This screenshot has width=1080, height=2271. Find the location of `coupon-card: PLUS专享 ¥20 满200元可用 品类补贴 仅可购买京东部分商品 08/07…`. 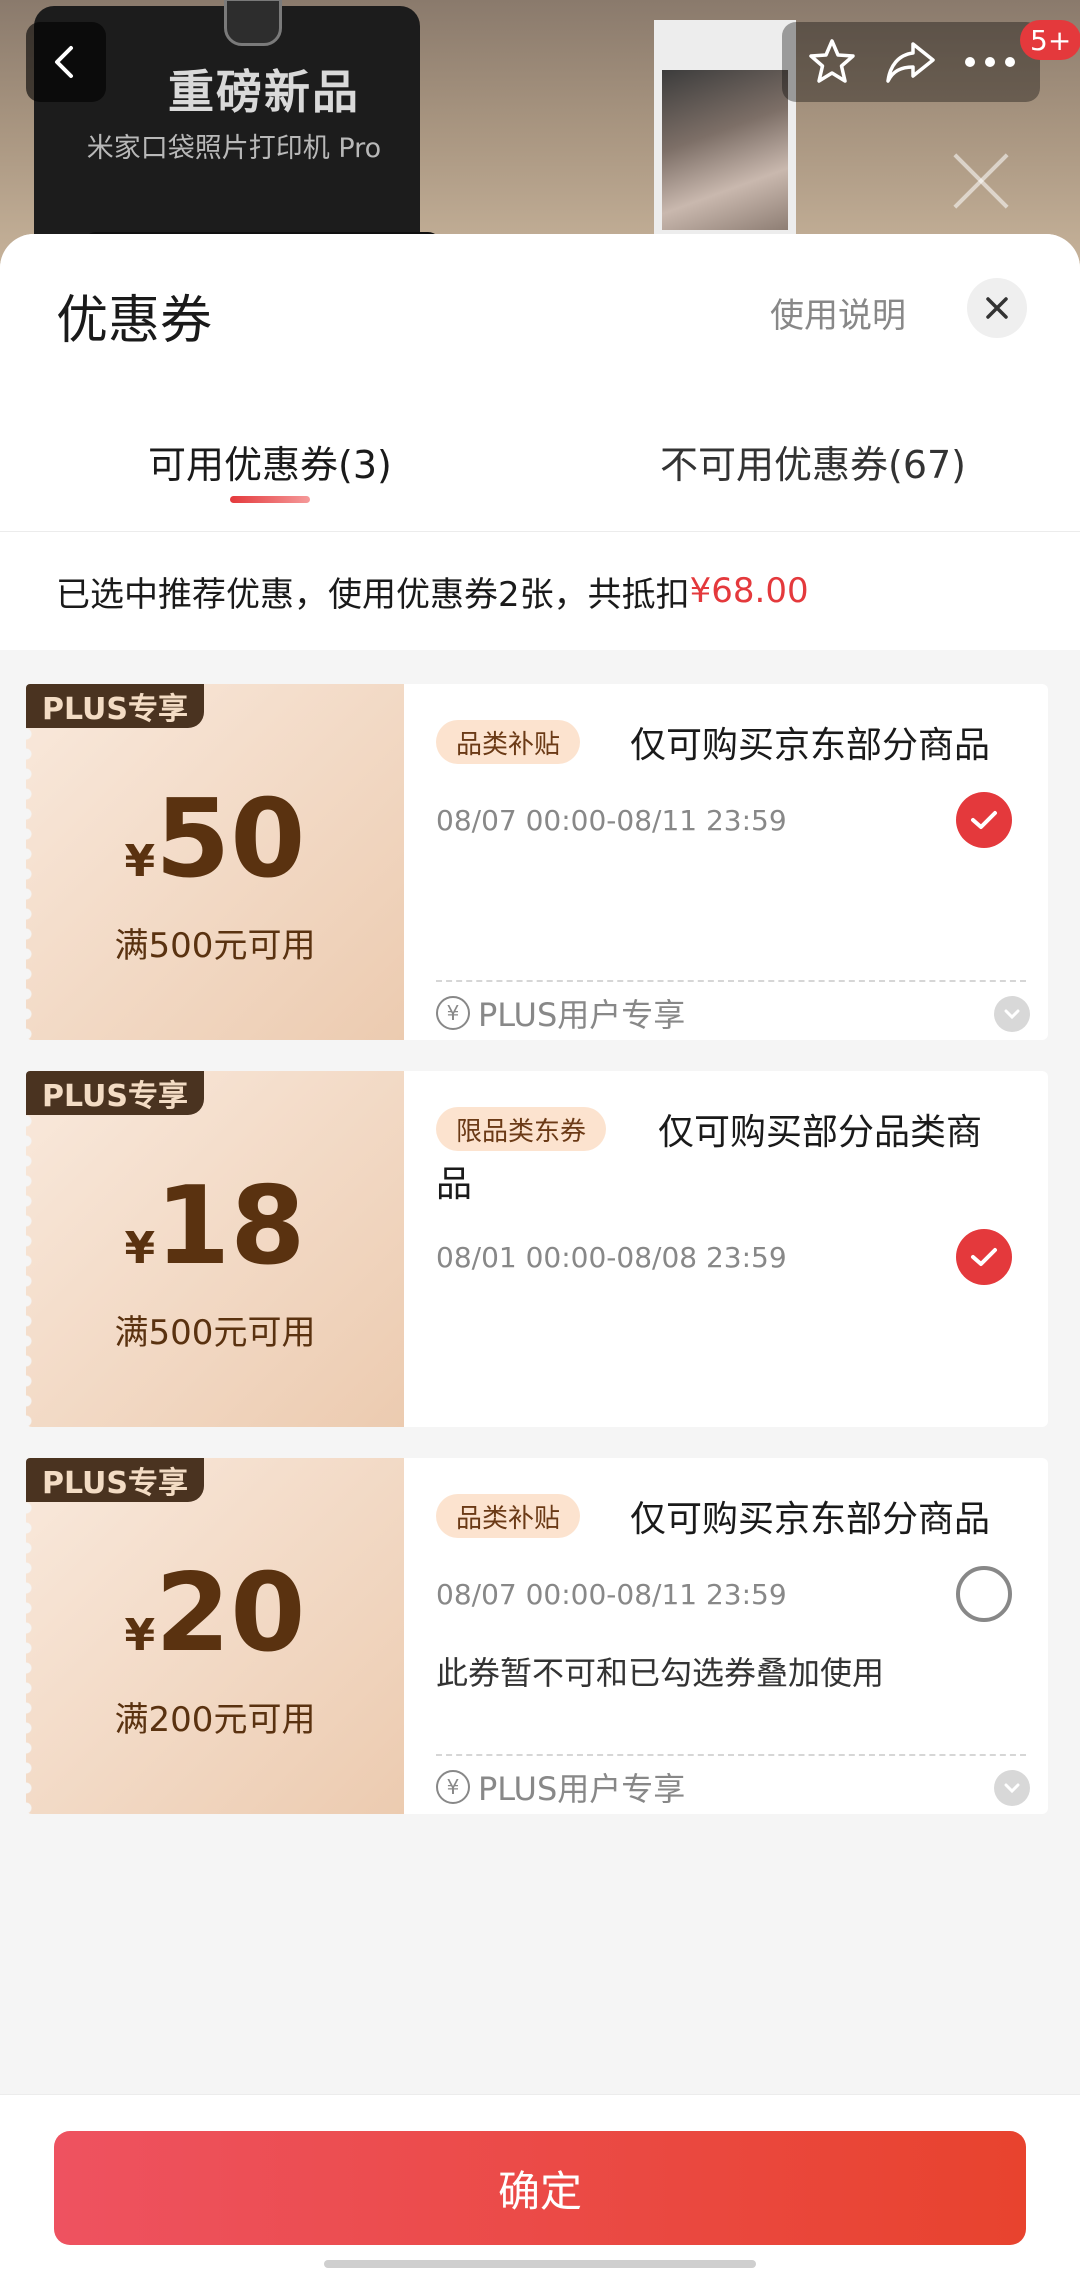

coupon-card: PLUS专享 ¥20 满200元可用 品类补贴 仅可购买京东部分商品 08/07… is located at coordinates (537, 1636).